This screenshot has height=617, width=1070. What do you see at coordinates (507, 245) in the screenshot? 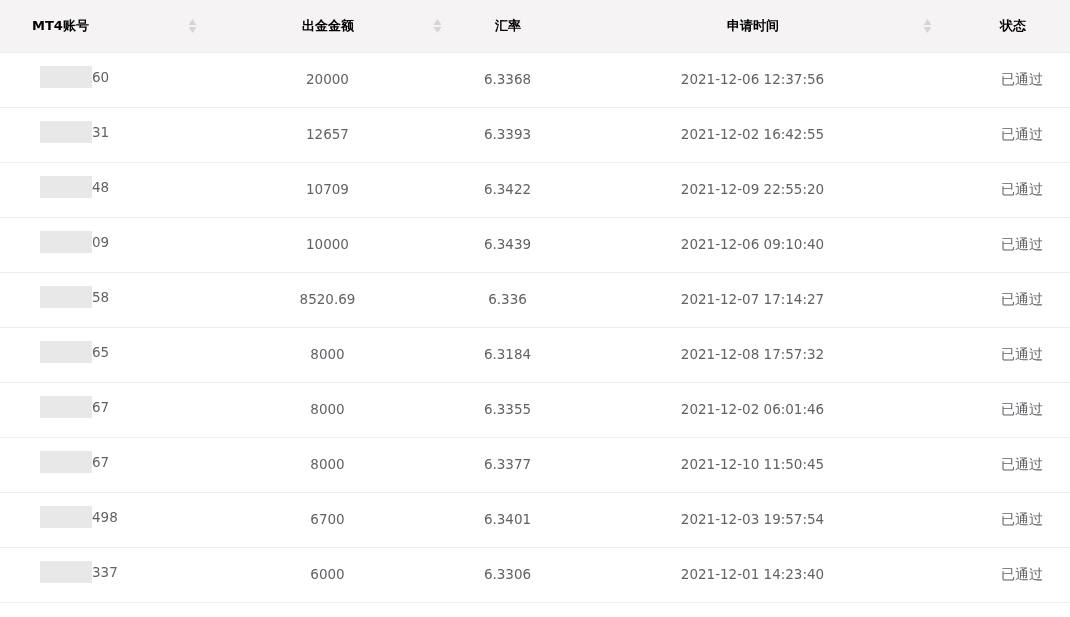
I see `table-cell-text: 6.3439` at bounding box center [507, 245].